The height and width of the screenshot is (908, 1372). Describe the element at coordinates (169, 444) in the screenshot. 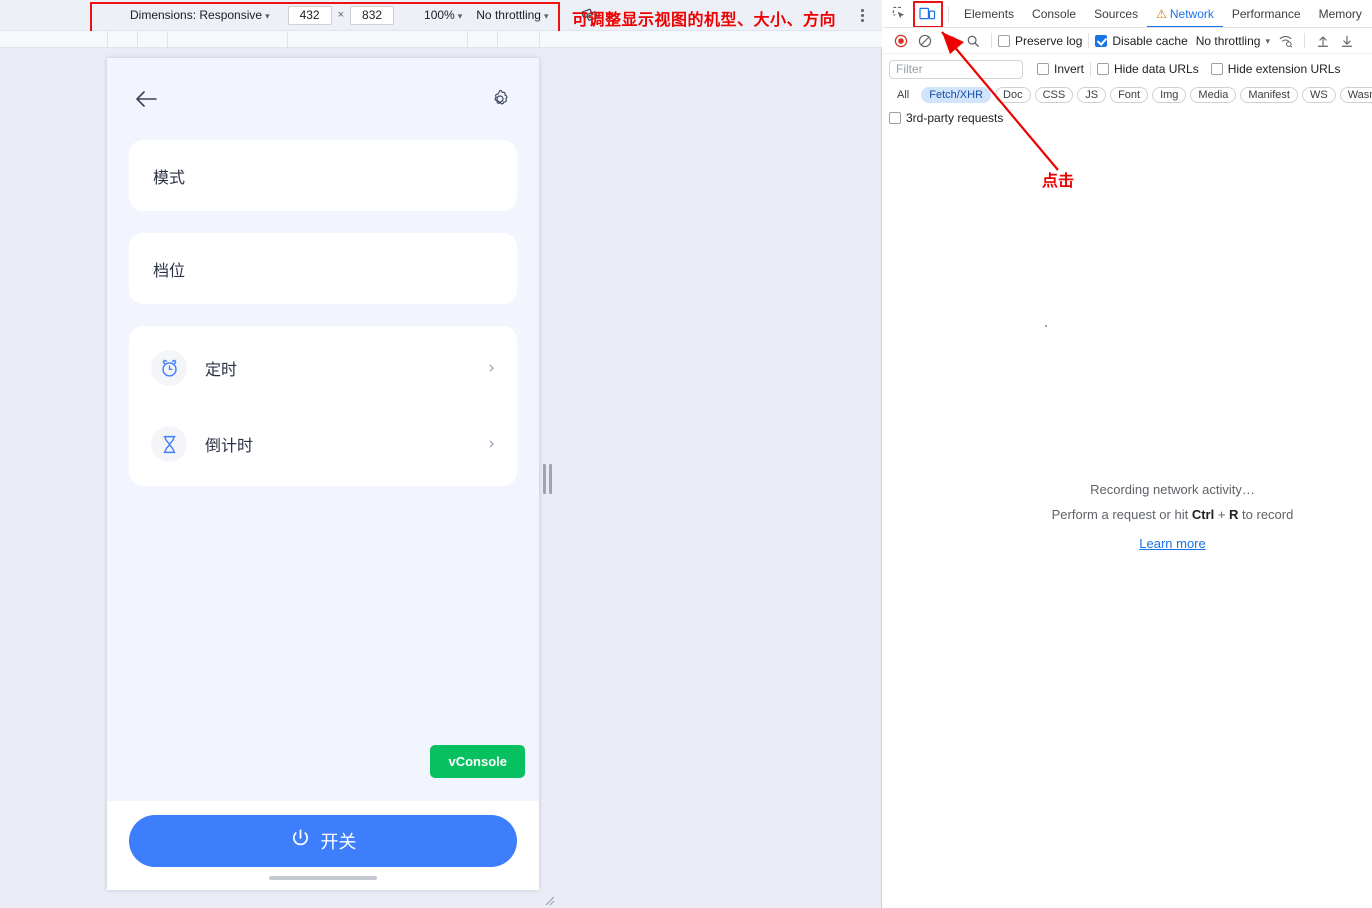

I see `hourglass-icon` at that location.